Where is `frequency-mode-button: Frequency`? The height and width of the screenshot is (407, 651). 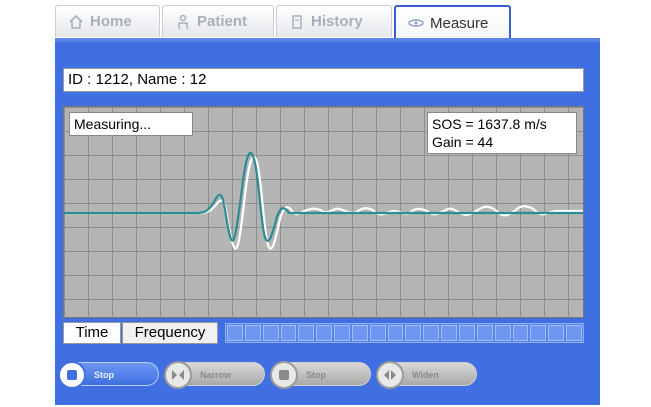 frequency-mode-button: Frequency is located at coordinates (170, 333).